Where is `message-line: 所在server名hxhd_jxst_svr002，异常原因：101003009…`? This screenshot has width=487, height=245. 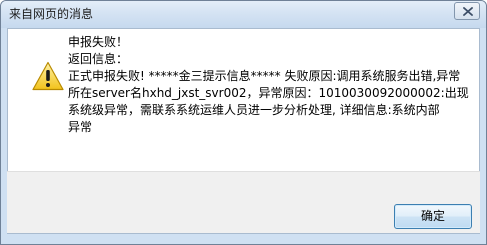 message-line: 所在server名hxhd_jxst_svr002，异常原因：101003009… is located at coordinates (268, 93).